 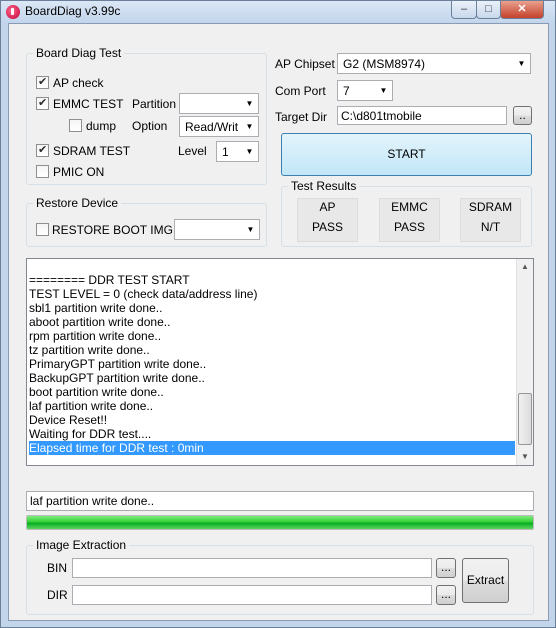 I want to click on target-dir-browse-button: .., so click(x=522, y=115).